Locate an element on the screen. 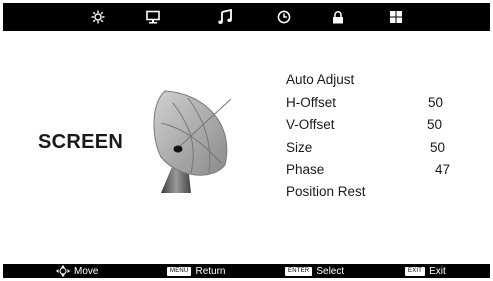  hint-return: MENU Return is located at coordinates (196, 271).